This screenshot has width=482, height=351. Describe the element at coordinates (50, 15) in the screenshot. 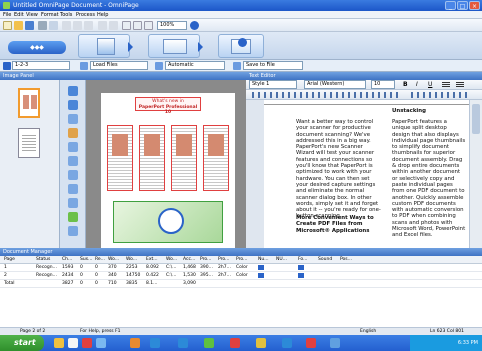

I see `menu-format: Format` at that location.